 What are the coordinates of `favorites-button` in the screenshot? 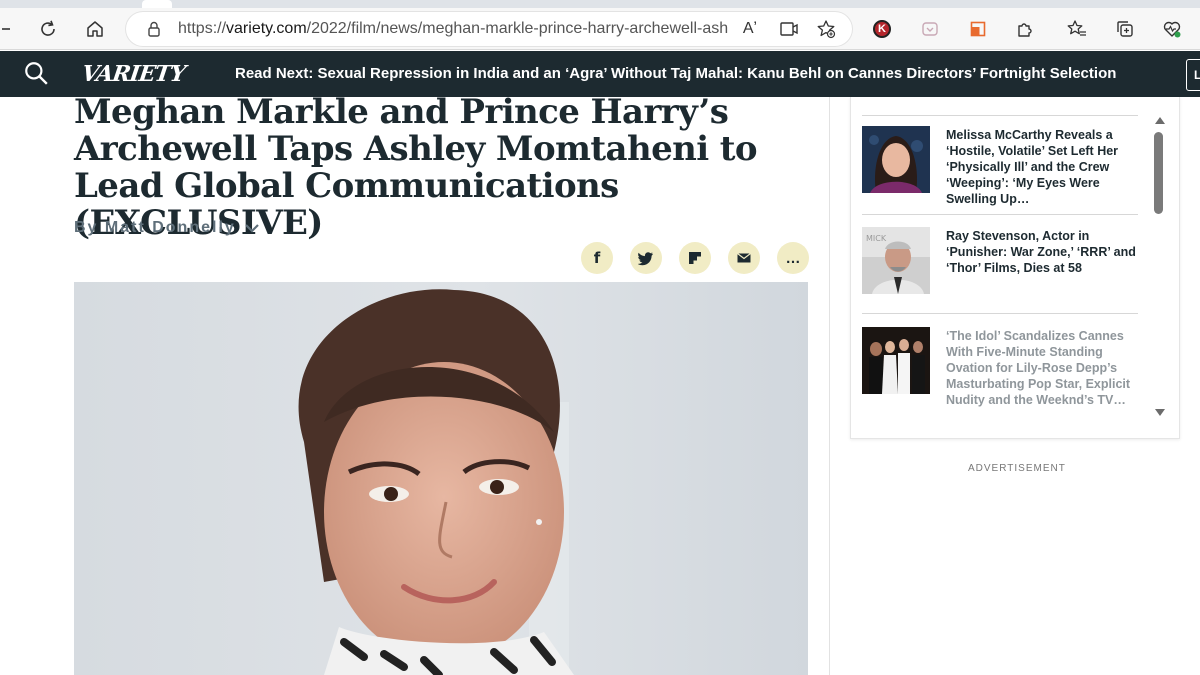 It's located at (1077, 29).